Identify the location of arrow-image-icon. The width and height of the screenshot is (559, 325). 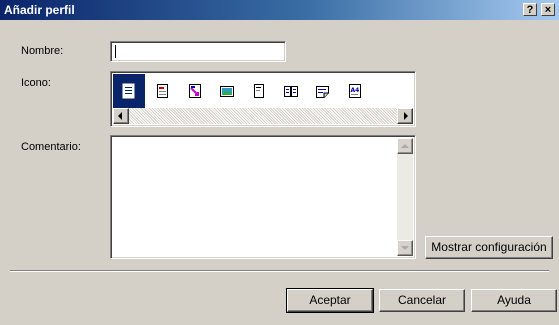
(195, 91).